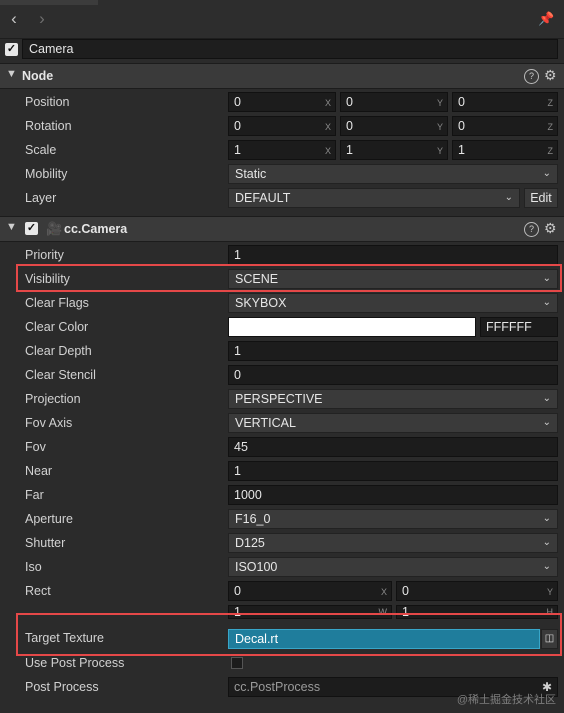 This screenshot has width=564, height=713. What do you see at coordinates (49, 519) in the screenshot?
I see `aperture-label: Aperture` at bounding box center [49, 519].